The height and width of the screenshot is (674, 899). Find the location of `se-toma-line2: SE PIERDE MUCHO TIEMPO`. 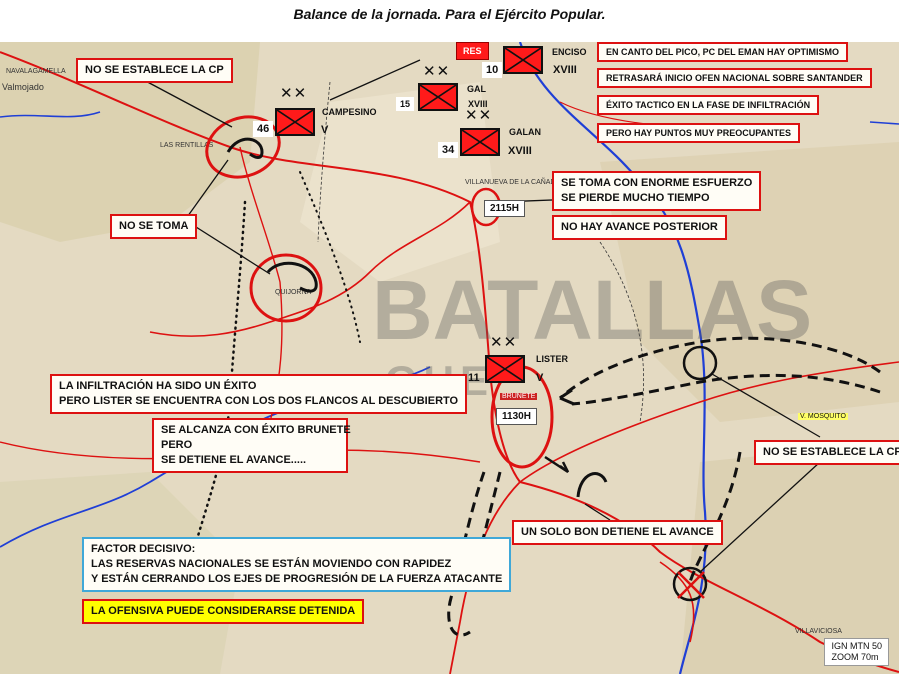

se-toma-line2: SE PIERDE MUCHO TIEMPO is located at coordinates (635, 198).